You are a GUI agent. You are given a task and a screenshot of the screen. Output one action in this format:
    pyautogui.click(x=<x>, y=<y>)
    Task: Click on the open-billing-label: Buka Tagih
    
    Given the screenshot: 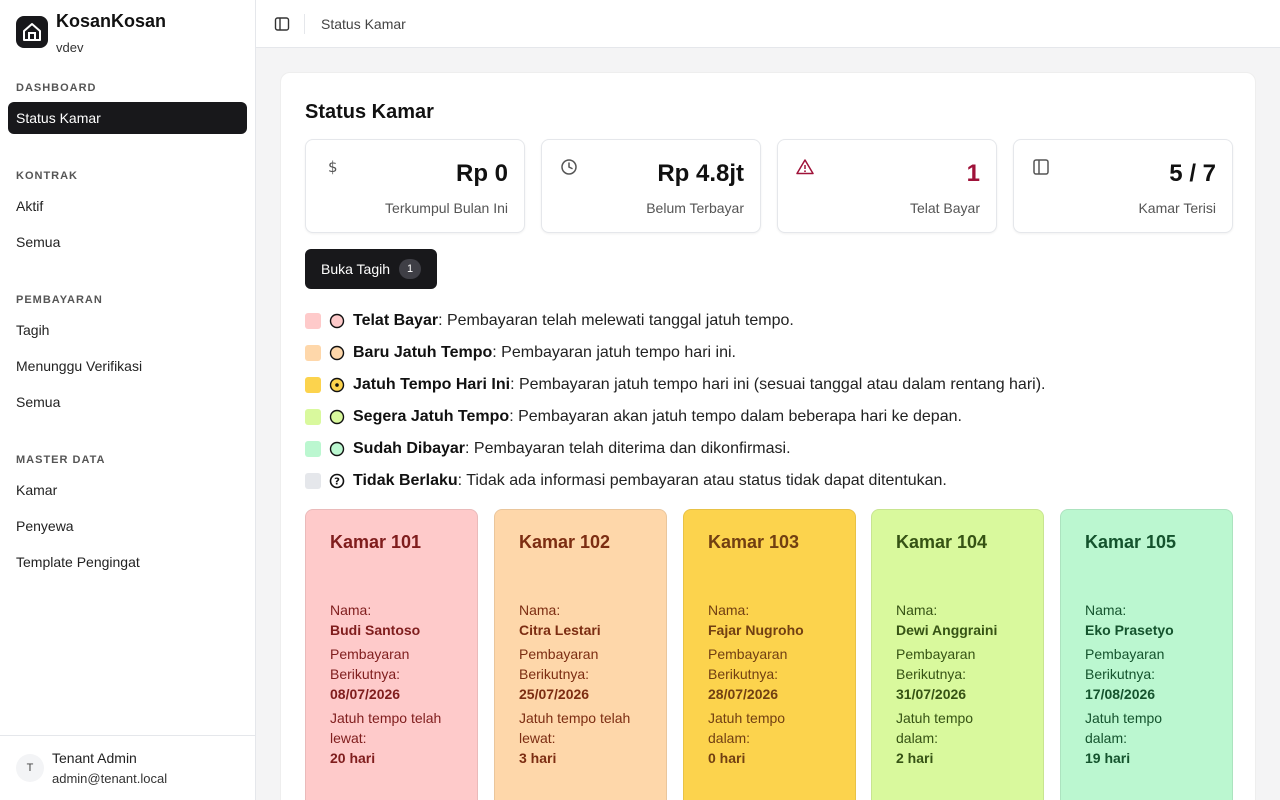 What is the action you would take?
    pyautogui.click(x=356, y=269)
    